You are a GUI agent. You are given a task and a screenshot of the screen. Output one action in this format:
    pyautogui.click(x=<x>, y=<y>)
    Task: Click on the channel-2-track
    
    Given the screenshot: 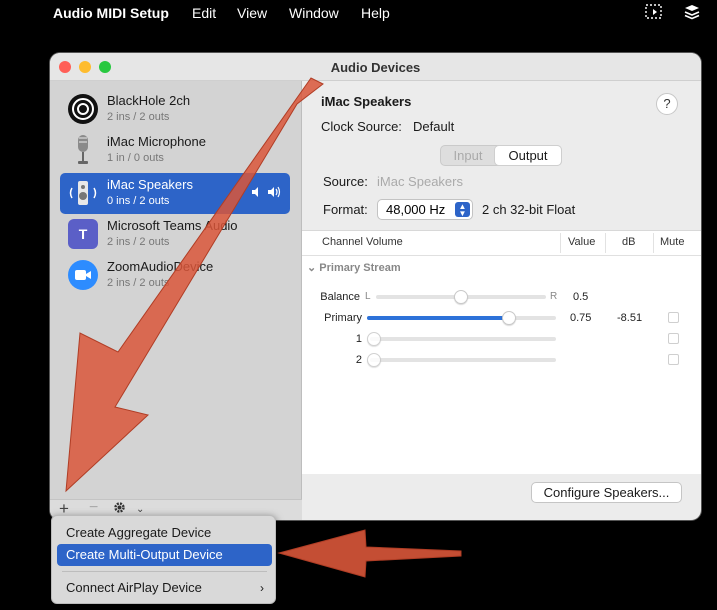 What is the action you would take?
    pyautogui.click(x=463, y=360)
    